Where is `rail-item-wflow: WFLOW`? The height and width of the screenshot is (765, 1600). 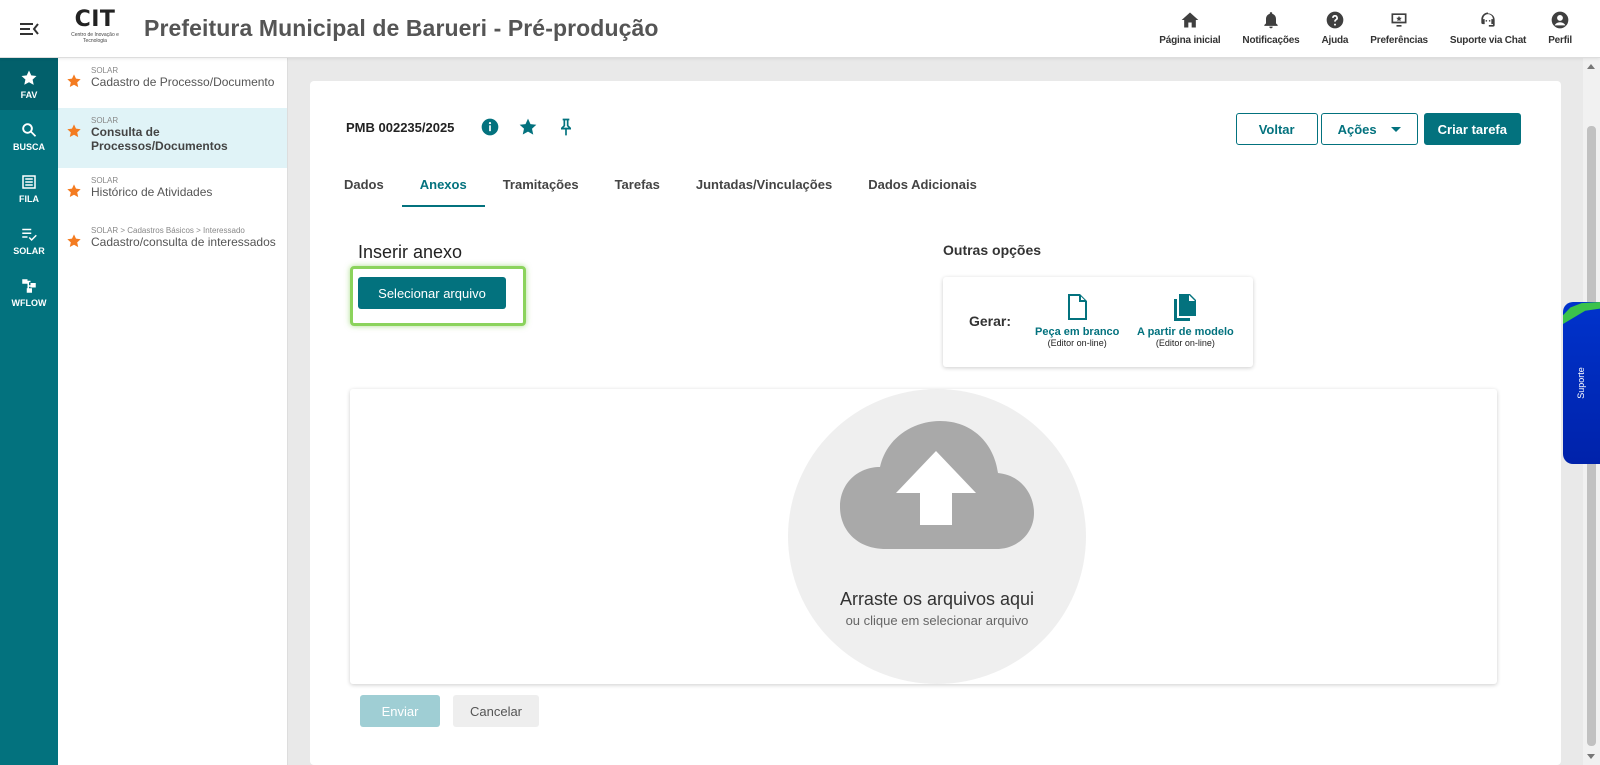 rail-item-wflow: WFLOW is located at coordinates (29, 292).